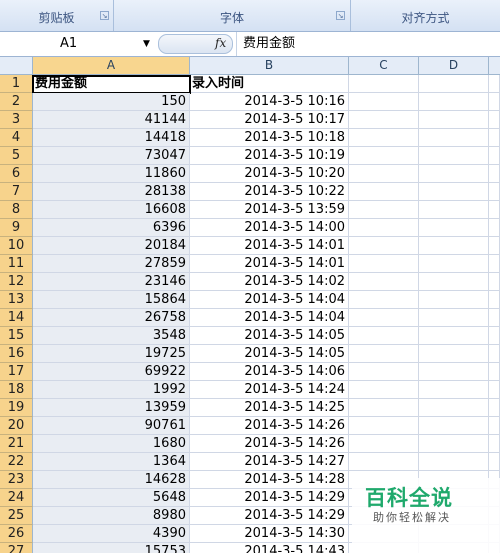 The height and width of the screenshot is (553, 500). I want to click on row-header: 5, so click(16, 156).